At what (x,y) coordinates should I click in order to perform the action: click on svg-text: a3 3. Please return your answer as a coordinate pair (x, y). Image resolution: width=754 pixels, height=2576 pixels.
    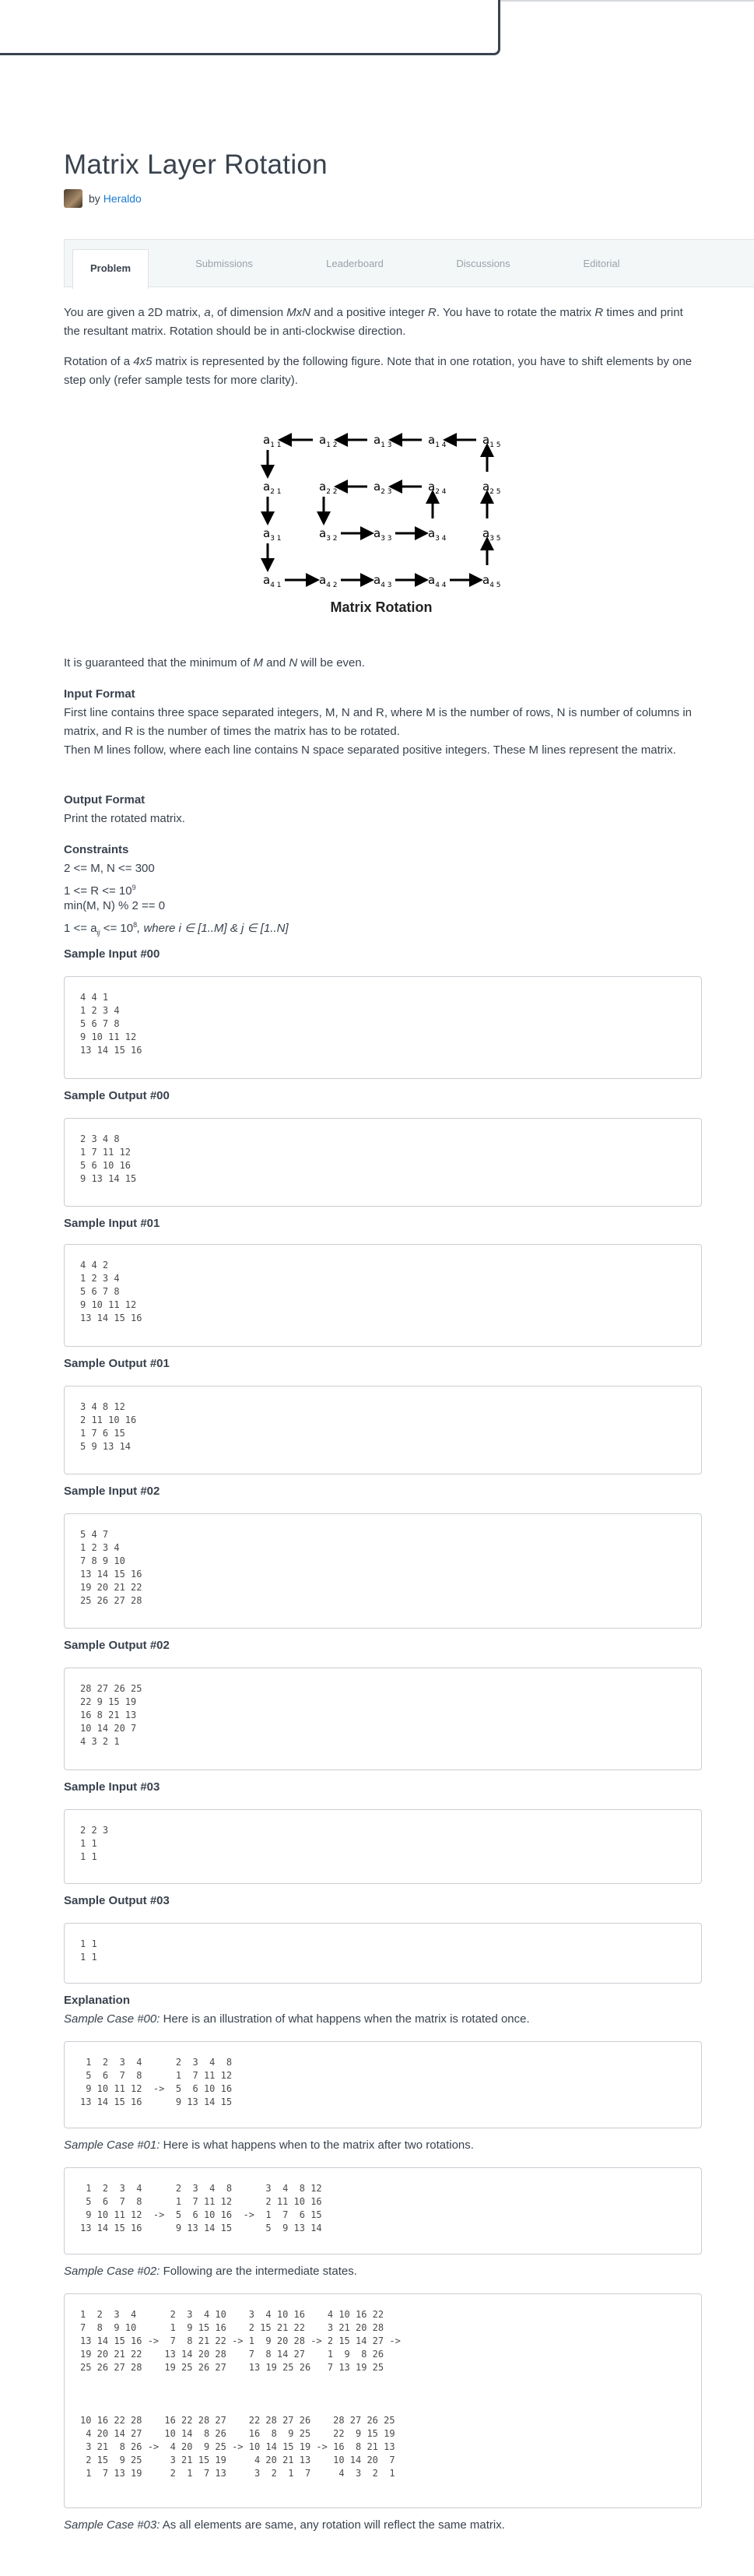
    Looking at the image, I should click on (382, 534).